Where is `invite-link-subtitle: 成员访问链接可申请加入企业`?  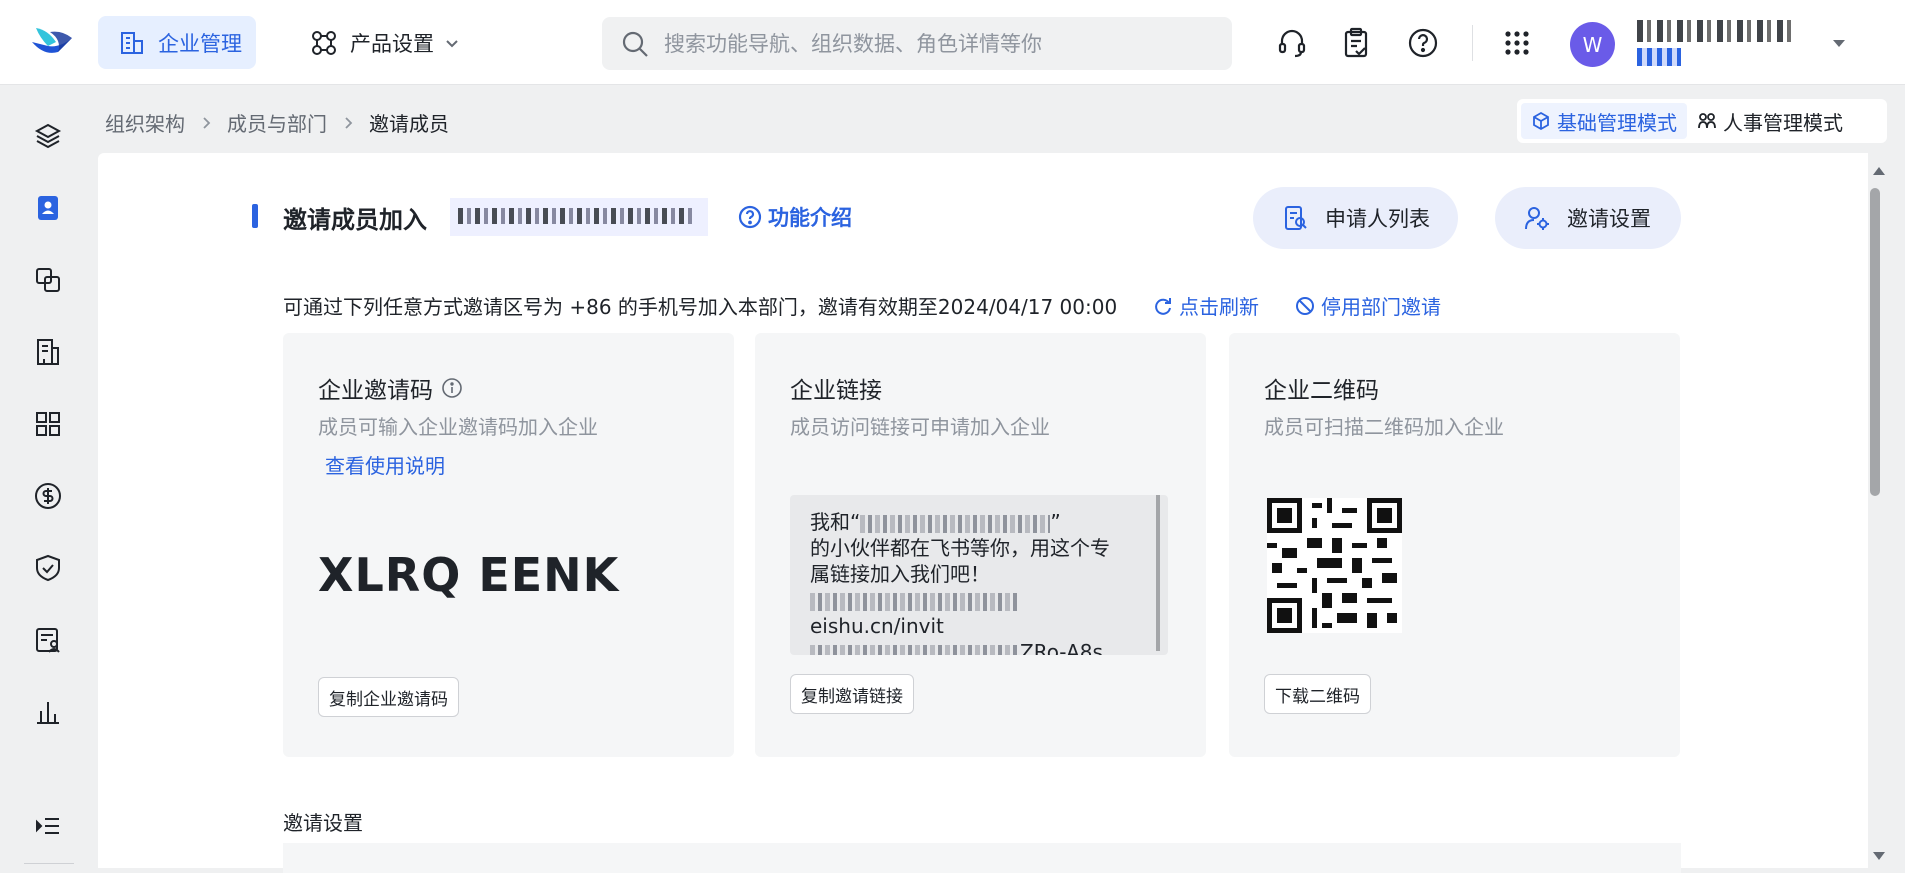
invite-link-subtitle: 成员访问链接可申请加入企业 is located at coordinates (920, 427).